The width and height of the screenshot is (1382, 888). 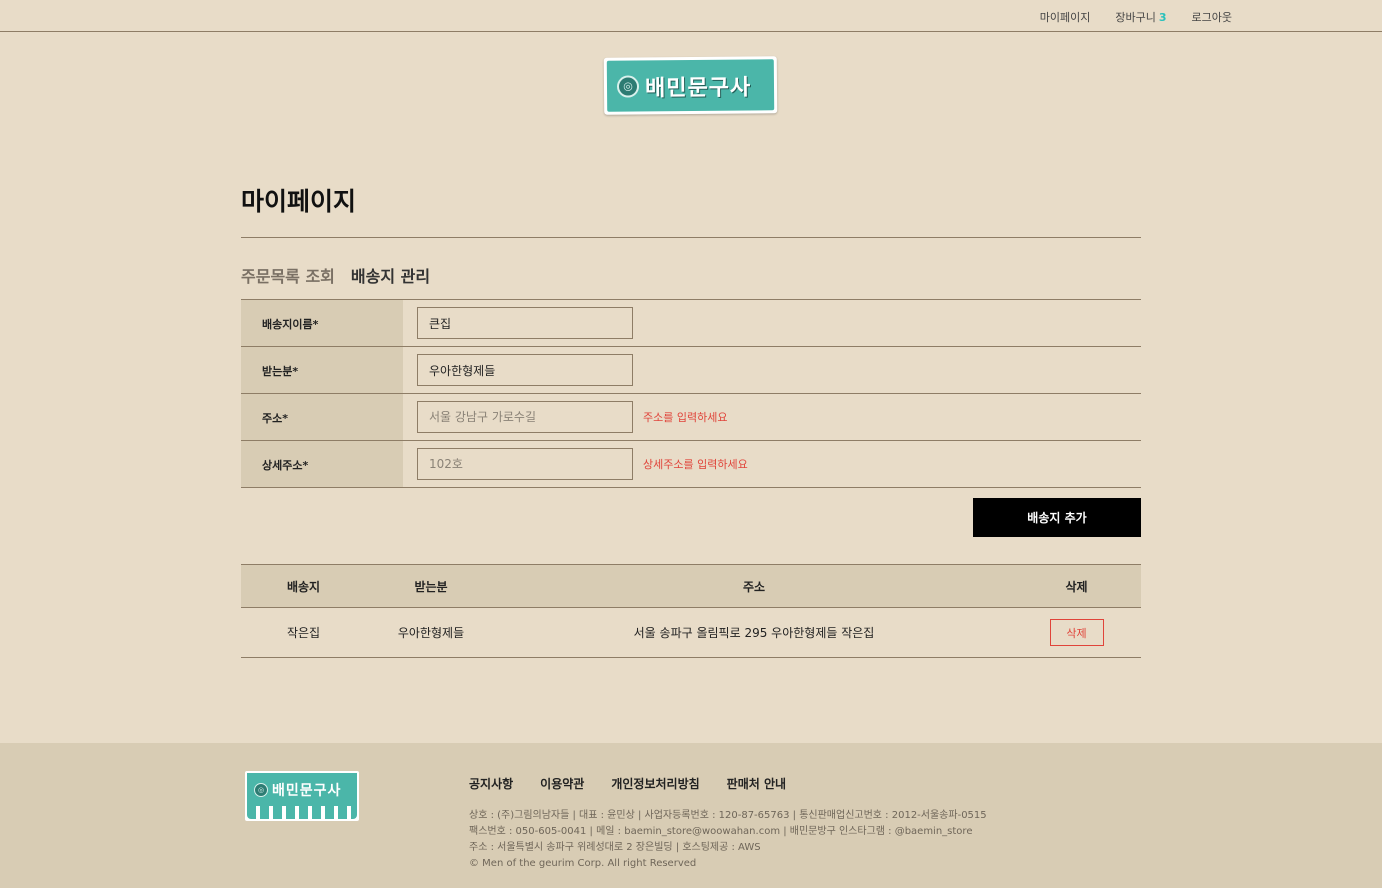 I want to click on address-name-cell, so click(x=772, y=323).